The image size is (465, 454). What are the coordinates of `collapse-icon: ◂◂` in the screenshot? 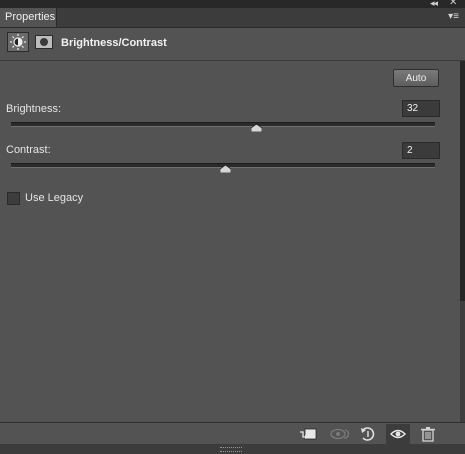 It's located at (434, 4).